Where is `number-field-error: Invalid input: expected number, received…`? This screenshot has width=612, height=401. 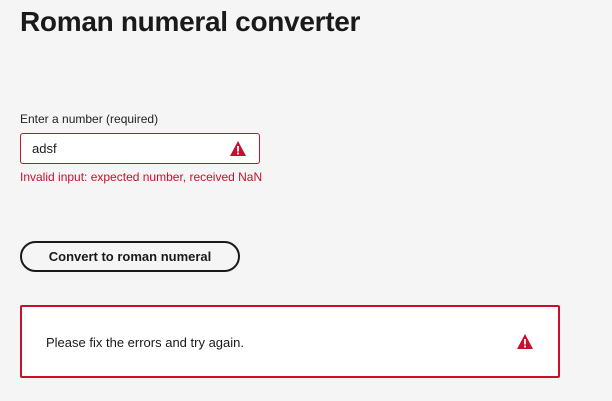
number-field-error: Invalid input: expected number, received… is located at coordinates (141, 177).